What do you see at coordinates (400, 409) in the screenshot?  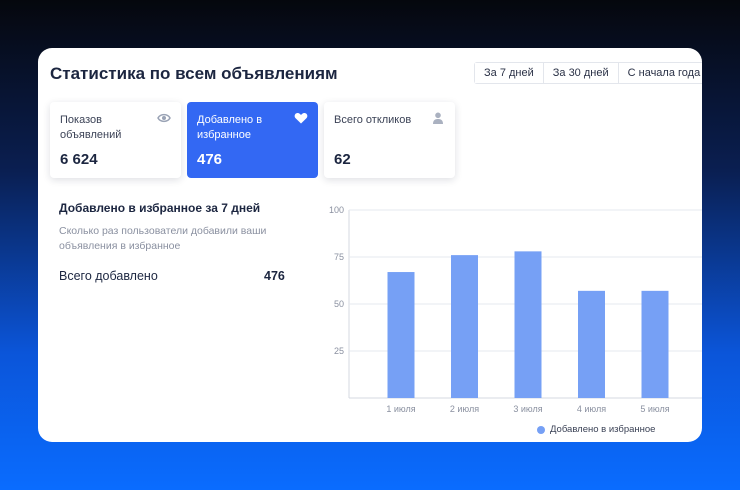 I see `x-tick-label: 1 июля` at bounding box center [400, 409].